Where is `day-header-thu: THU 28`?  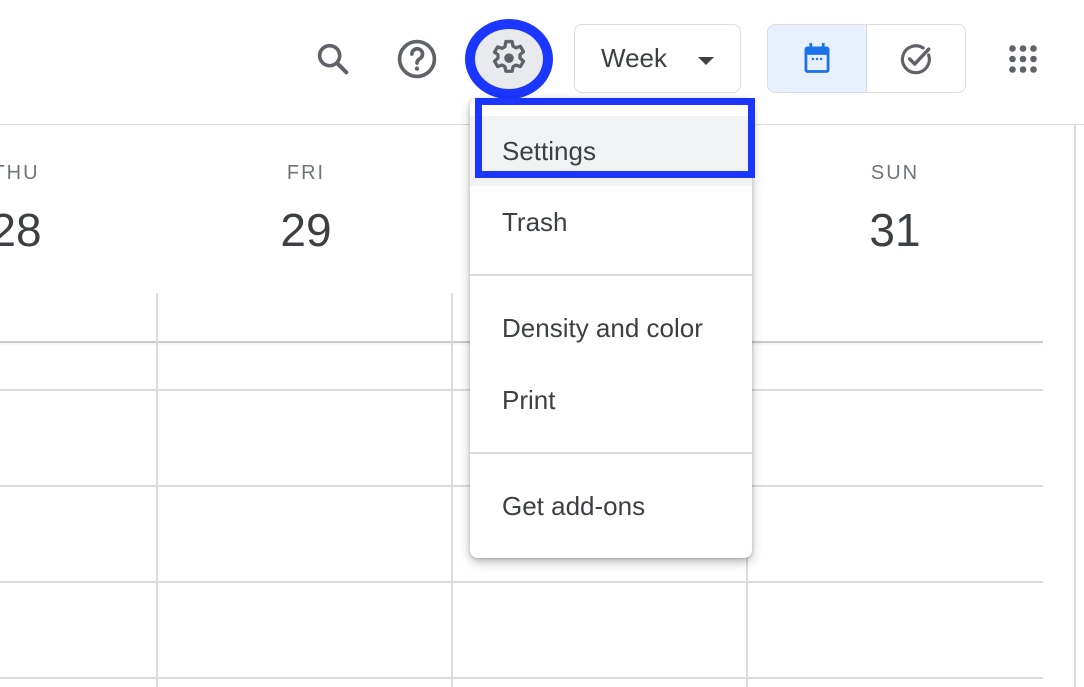 day-header-thu: THU 28 is located at coordinates (58, 209).